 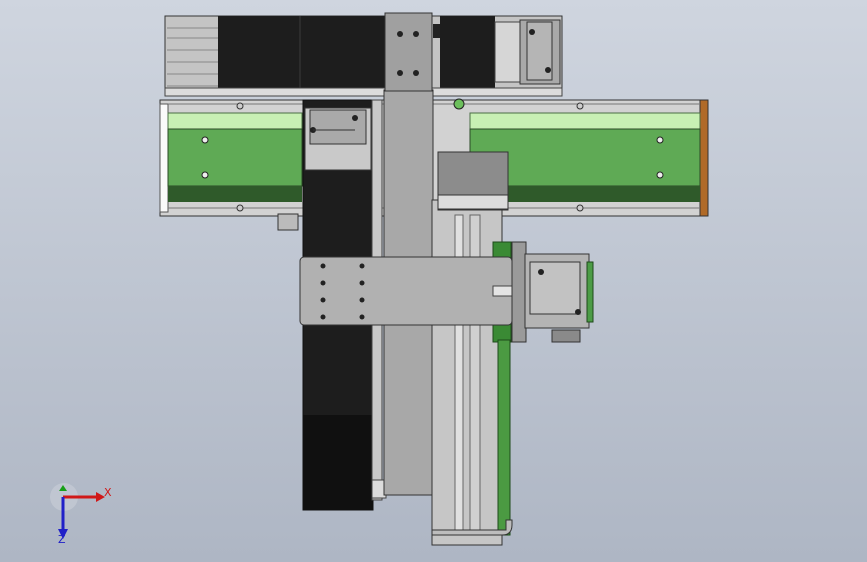 What do you see at coordinates (408, 52) in the screenshot?
I see `column-top-bracket` at bounding box center [408, 52].